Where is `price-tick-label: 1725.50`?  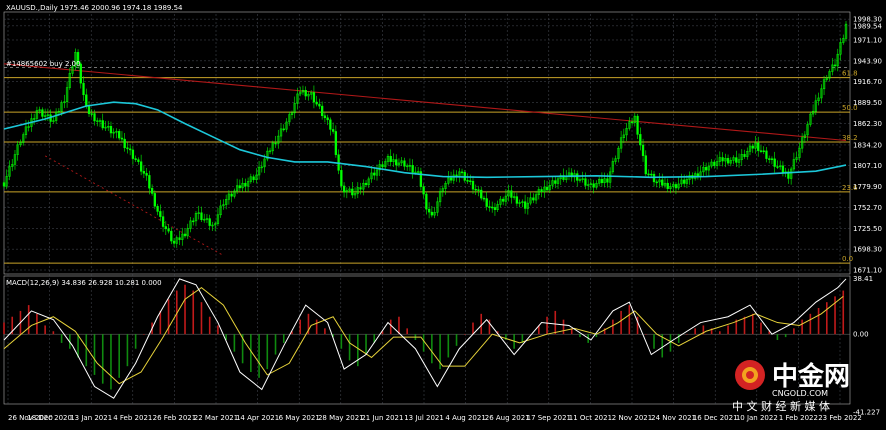 price-tick-label: 1725.50 is located at coordinates (867, 229).